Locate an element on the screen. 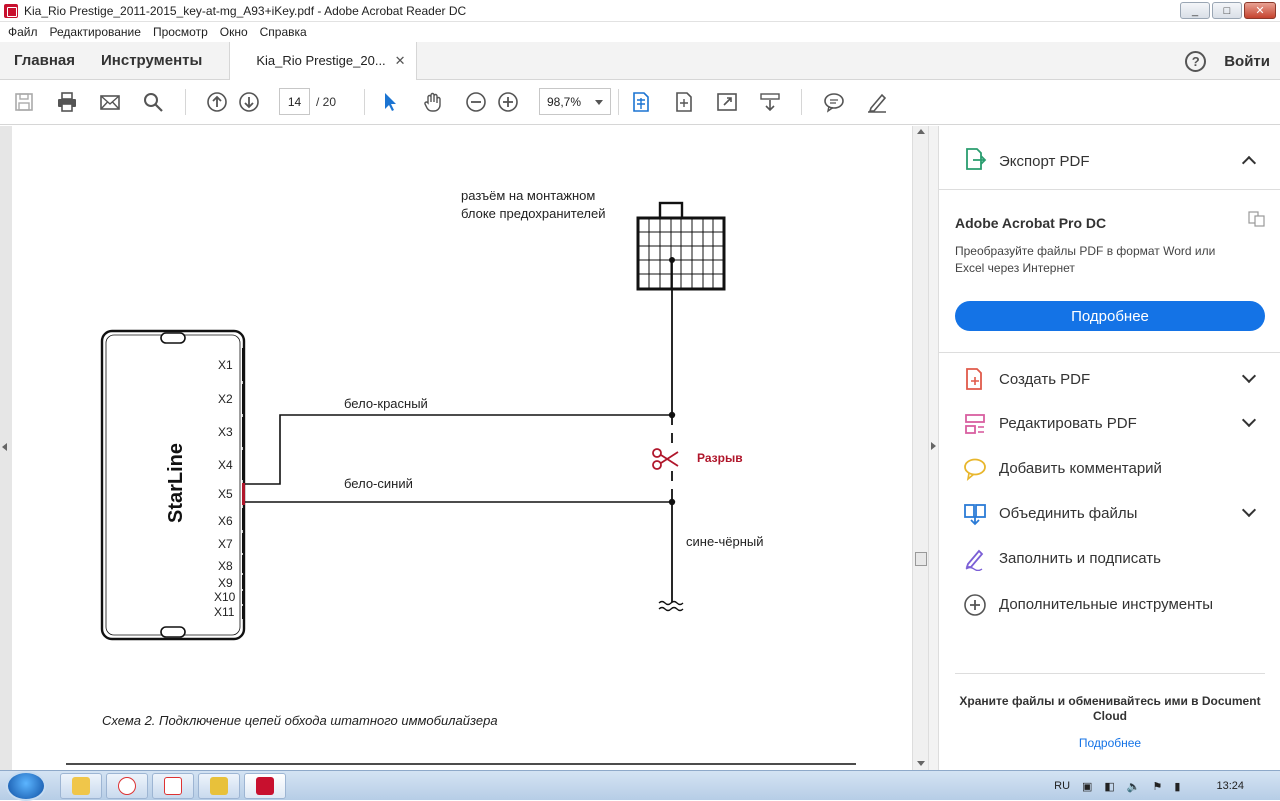 This screenshot has width=1280, height=801. fit-page-icon is located at coordinates (641, 102).